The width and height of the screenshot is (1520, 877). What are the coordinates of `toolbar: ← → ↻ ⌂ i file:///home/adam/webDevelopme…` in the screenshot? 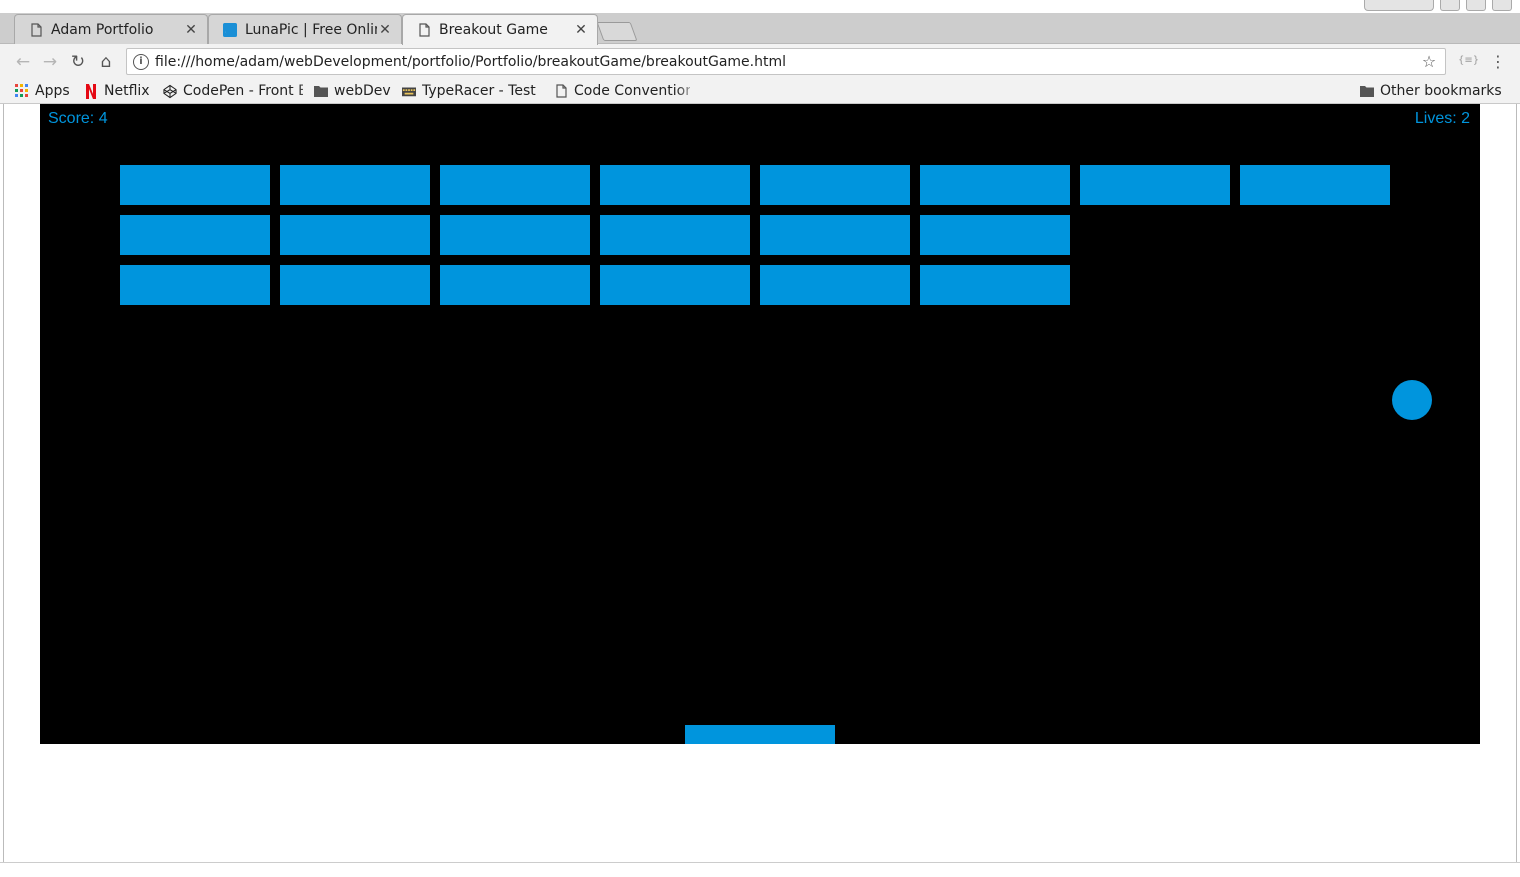 It's located at (760, 61).